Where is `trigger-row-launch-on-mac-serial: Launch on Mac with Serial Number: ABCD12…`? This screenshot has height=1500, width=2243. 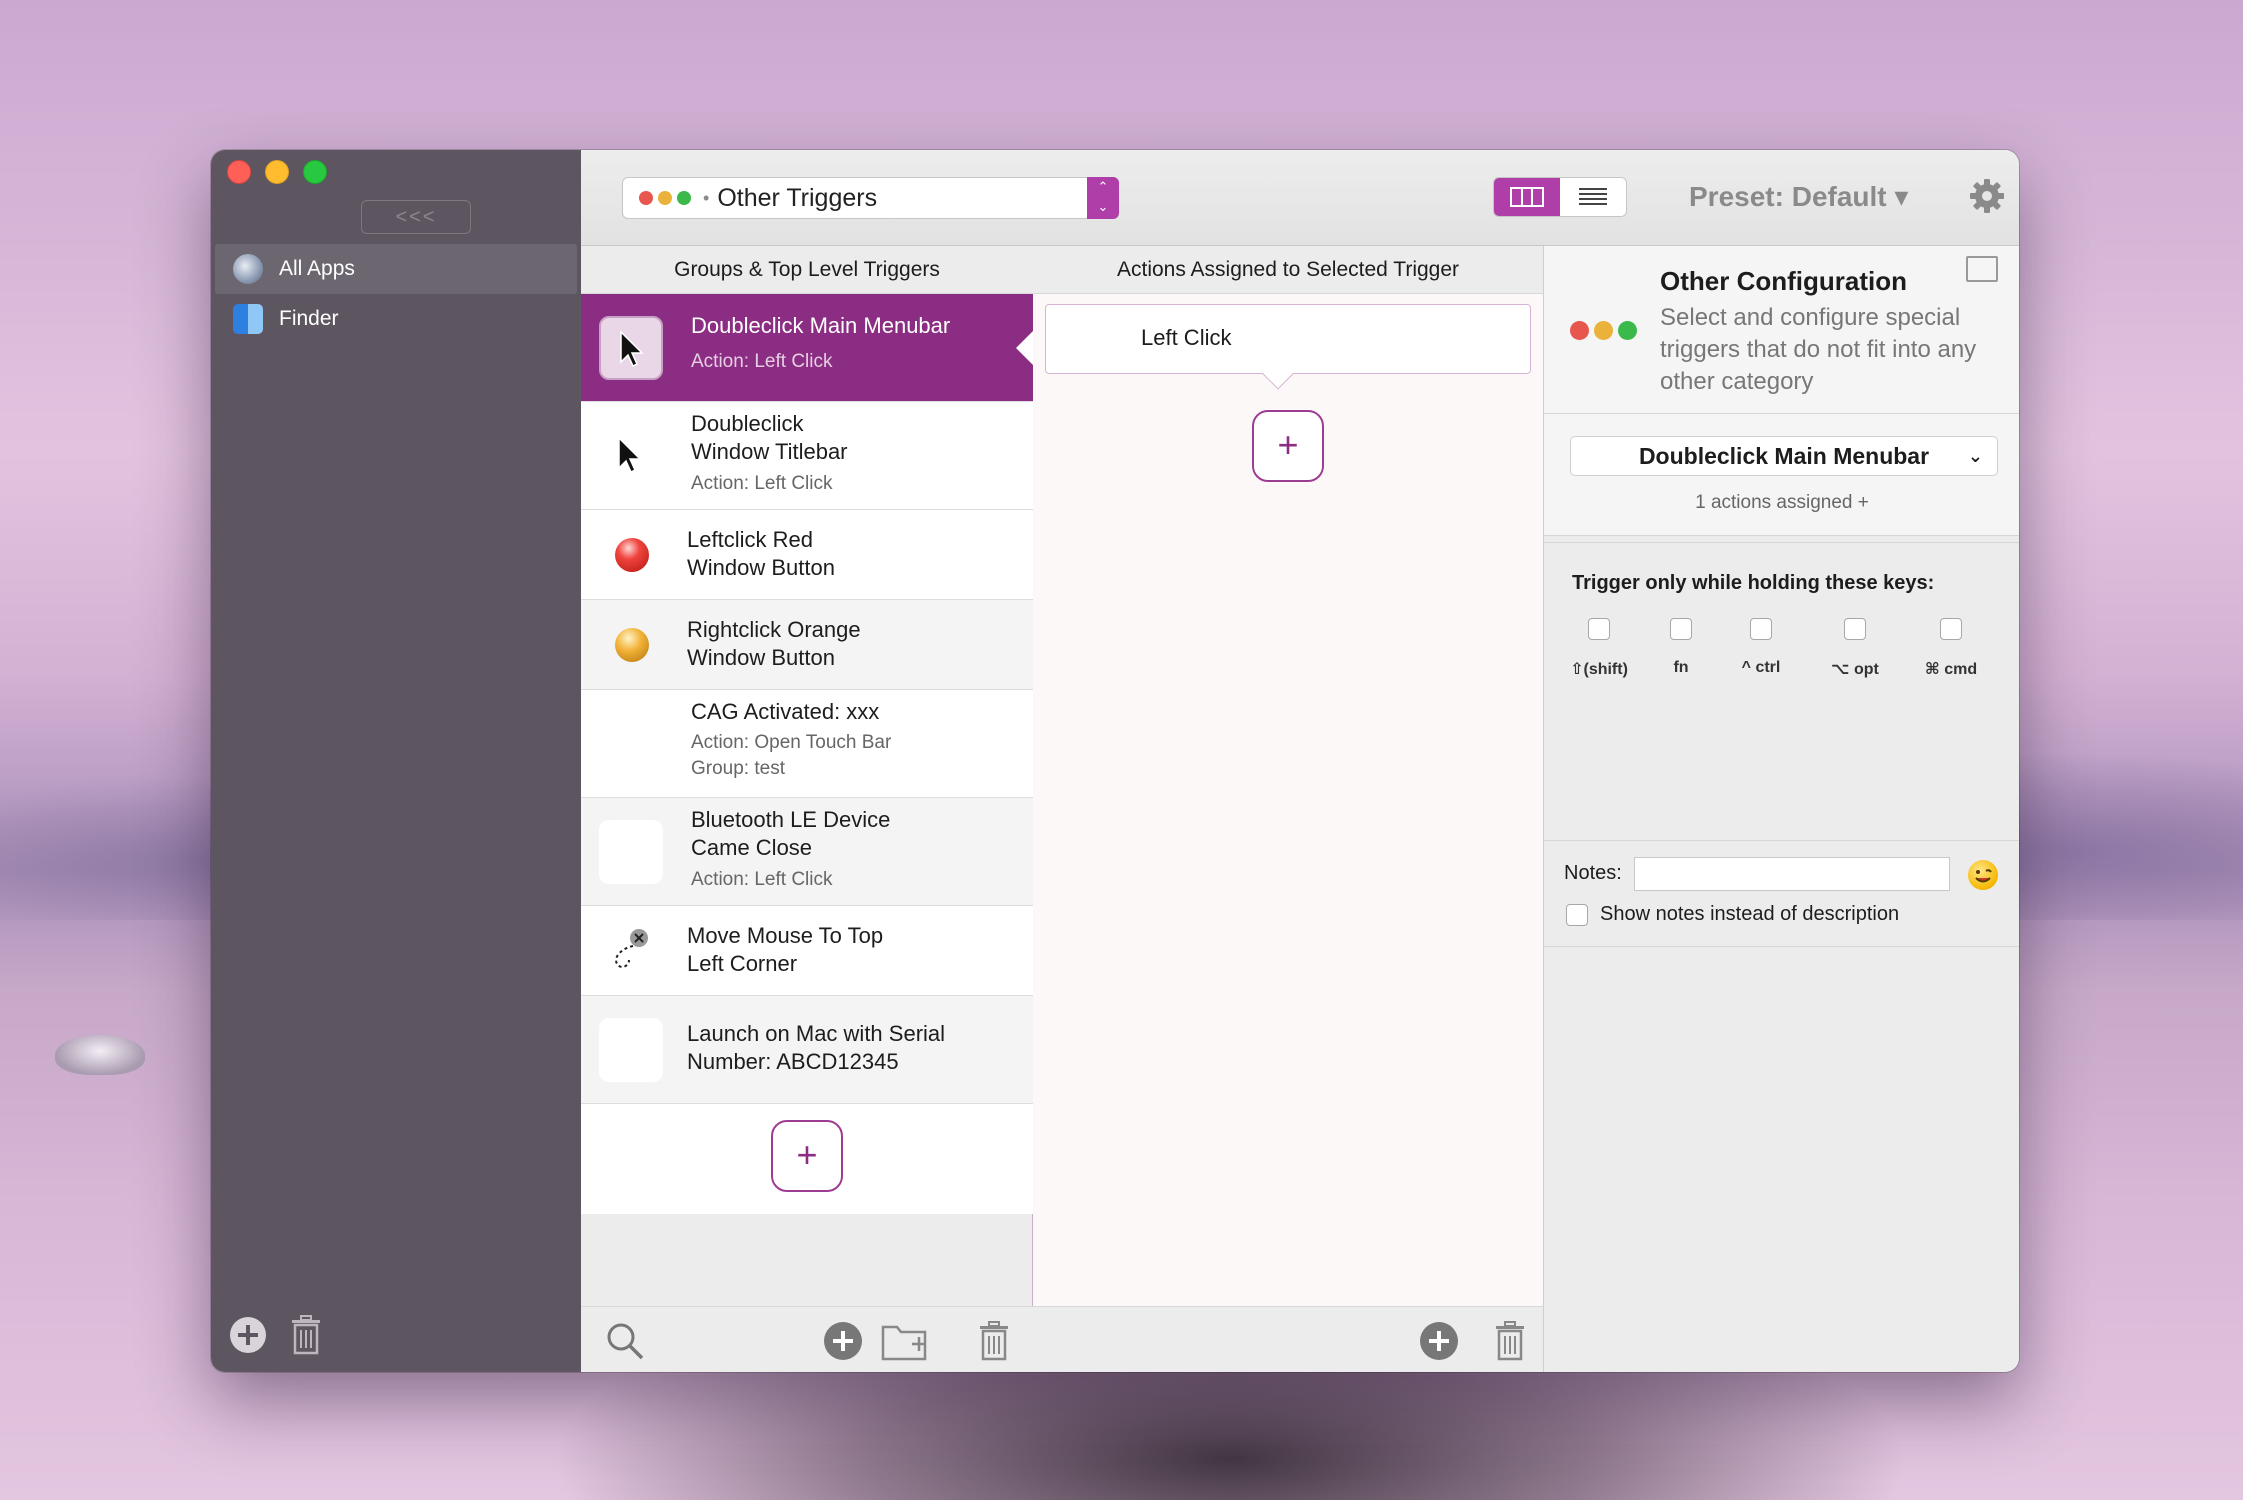 trigger-row-launch-on-mac-serial: Launch on Mac with Serial Number: ABCD12… is located at coordinates (807, 1050).